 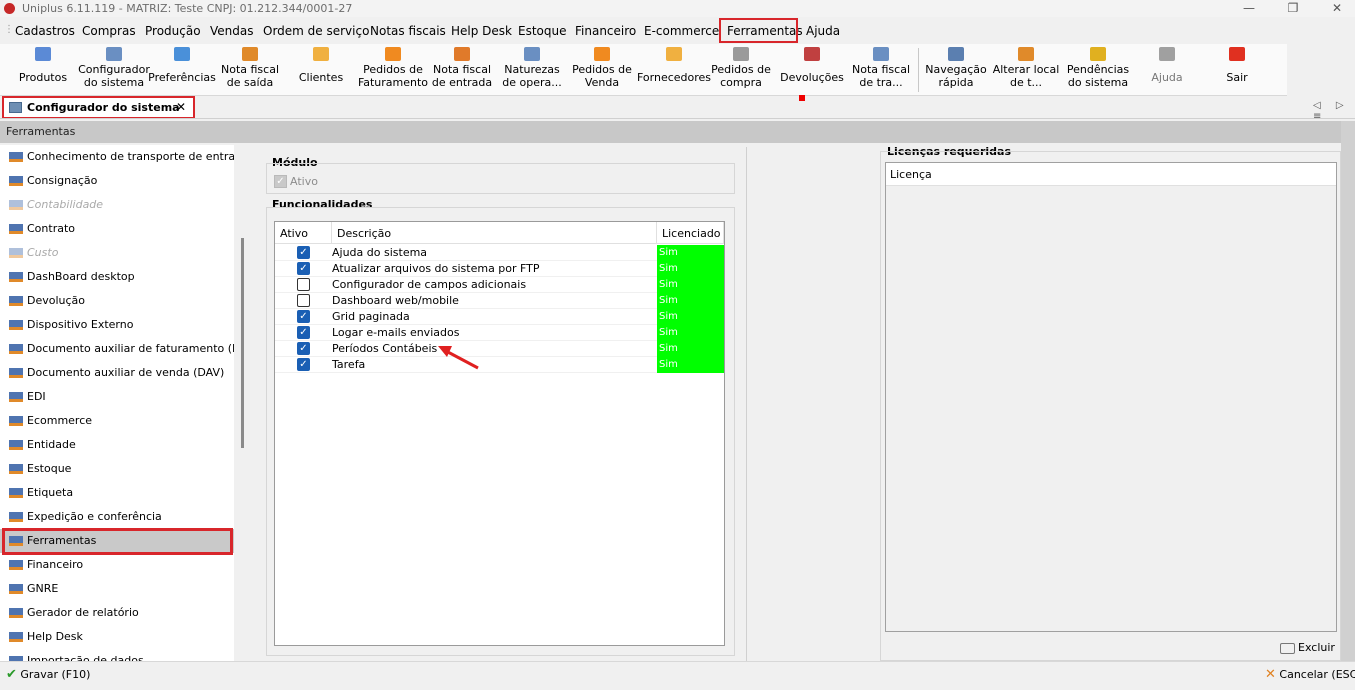 What do you see at coordinates (117, 655) in the screenshot?
I see `module-list-item: Importação de dados` at bounding box center [117, 655].